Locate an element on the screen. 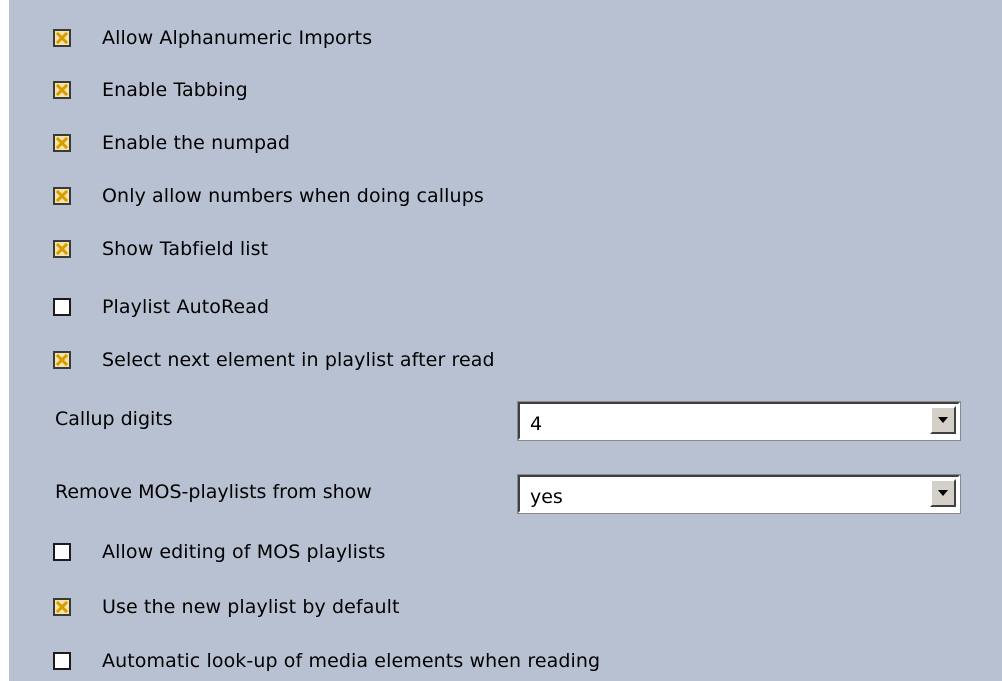  show-tabfield-list-checkbox is located at coordinates (62, 249).